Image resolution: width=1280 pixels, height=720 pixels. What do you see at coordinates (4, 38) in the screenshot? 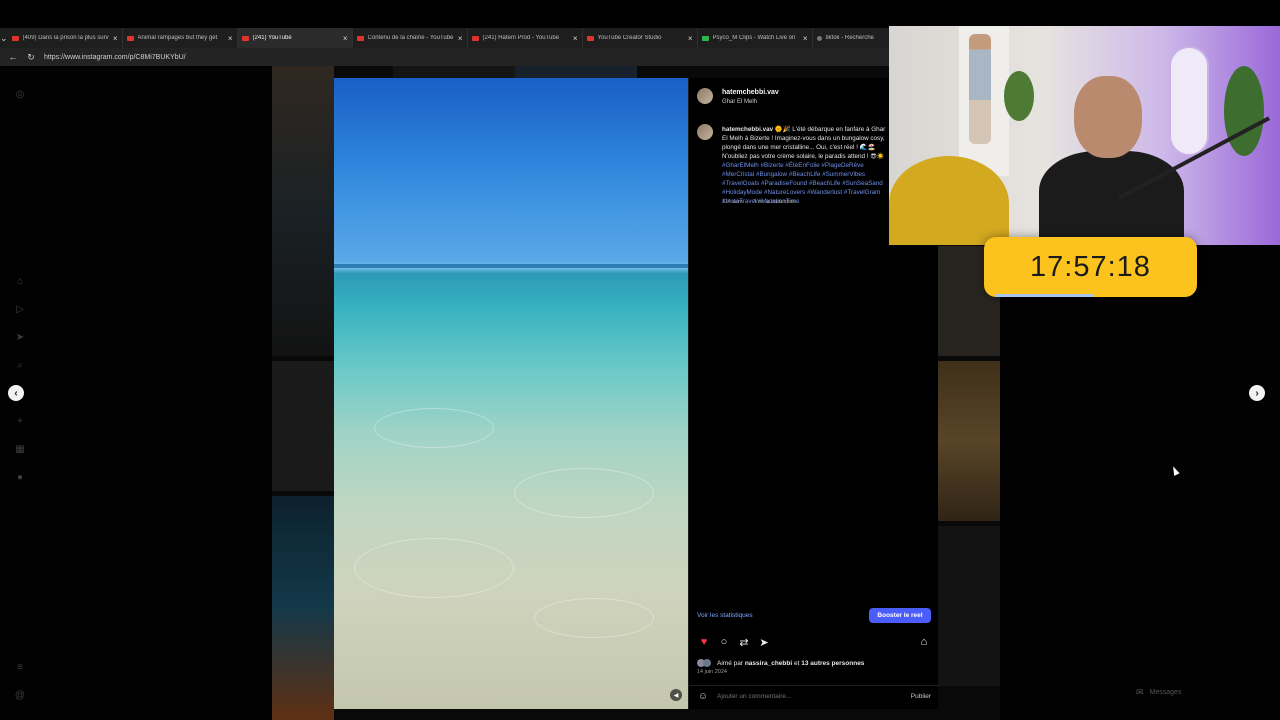
I see `tab-list-chevron-icon: ⌄` at bounding box center [4, 38].